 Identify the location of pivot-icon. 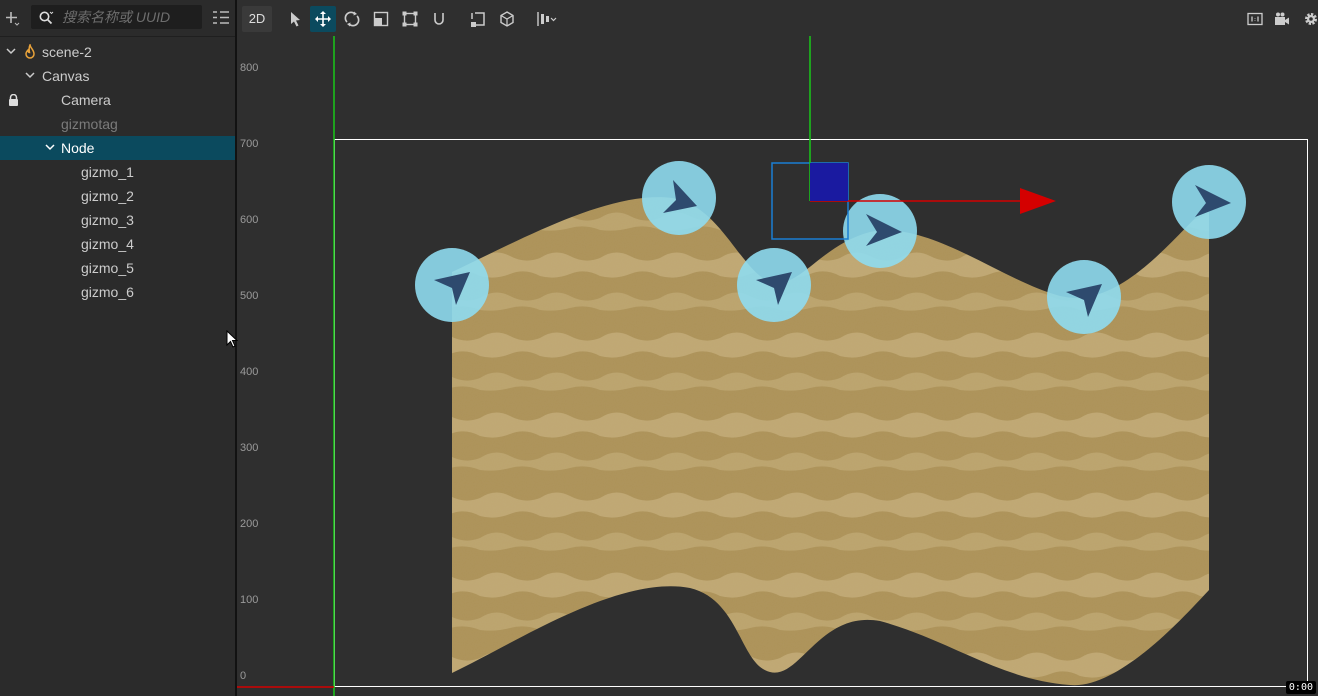
(478, 19).